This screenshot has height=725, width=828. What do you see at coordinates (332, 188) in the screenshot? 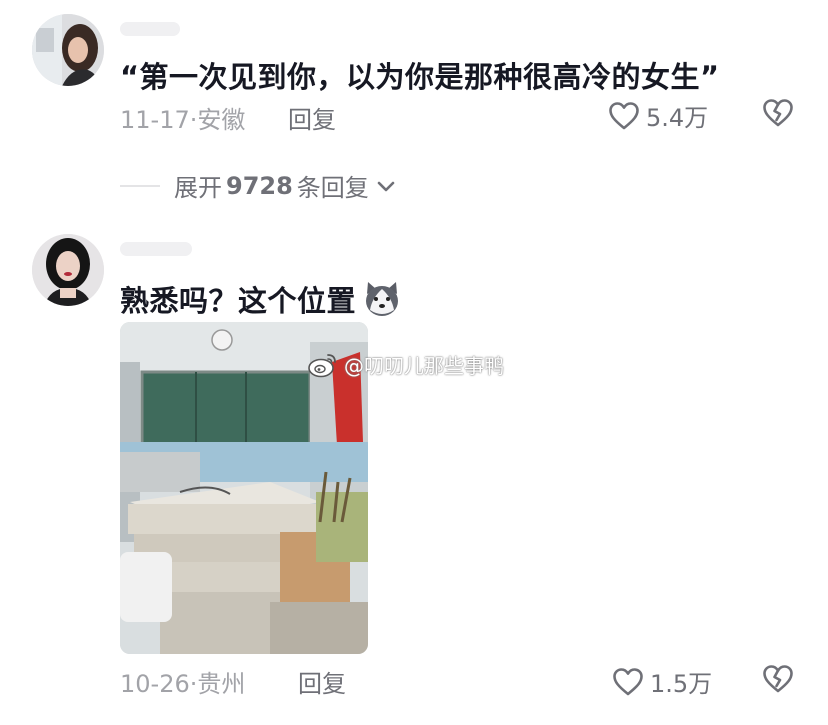
I see `expand-suffix: 条回复` at bounding box center [332, 188].